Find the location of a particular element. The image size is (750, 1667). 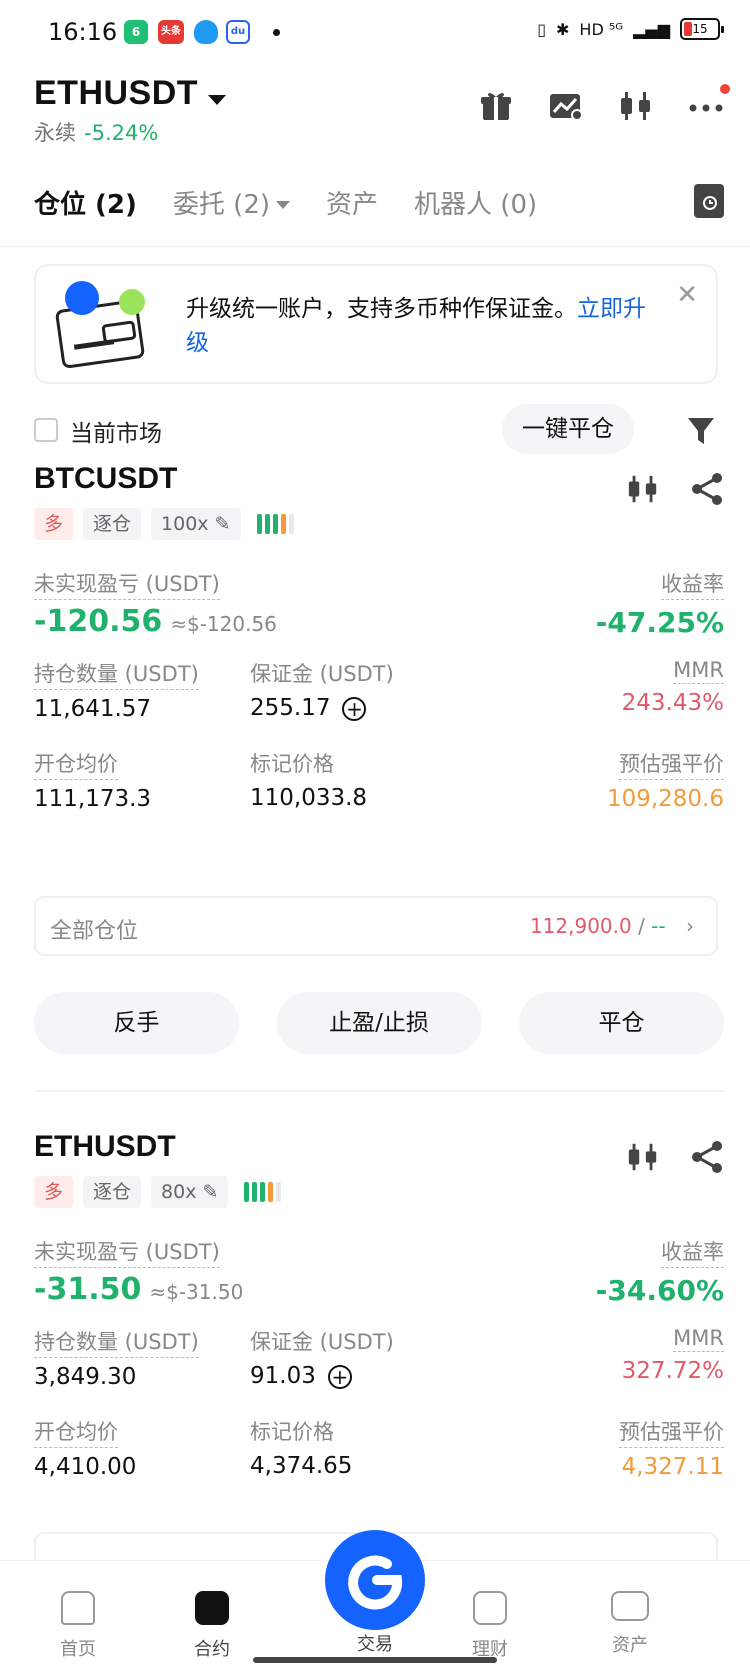

tab-orders: 委托 (2) is located at coordinates (231, 202).